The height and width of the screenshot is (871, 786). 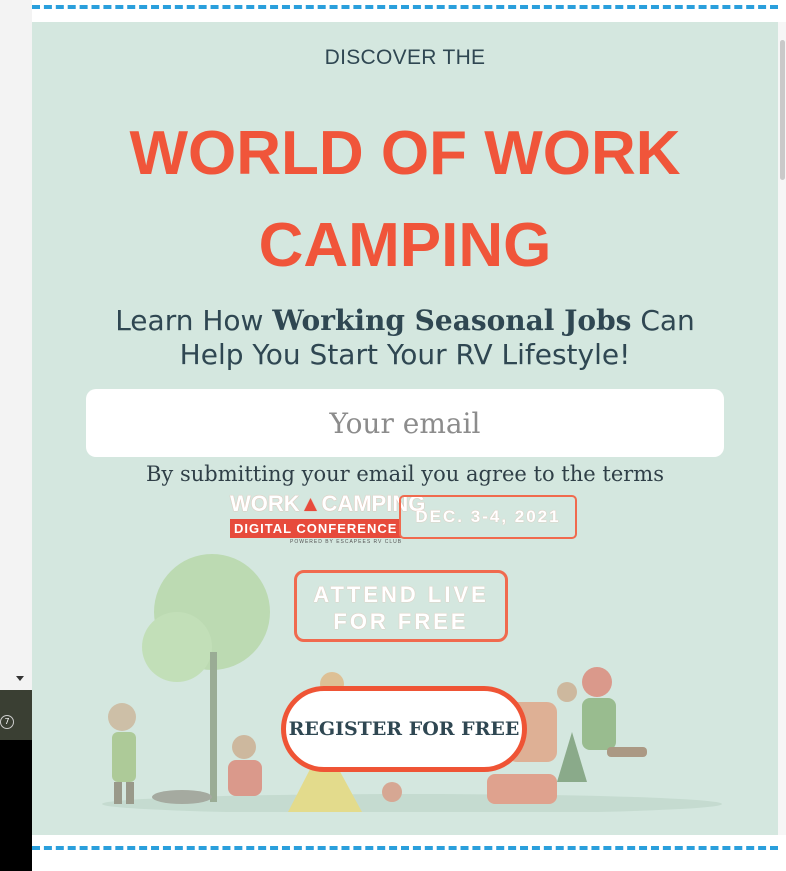 I want to click on logo-band: DIGITAL CONFERENCE, so click(x=316, y=528).